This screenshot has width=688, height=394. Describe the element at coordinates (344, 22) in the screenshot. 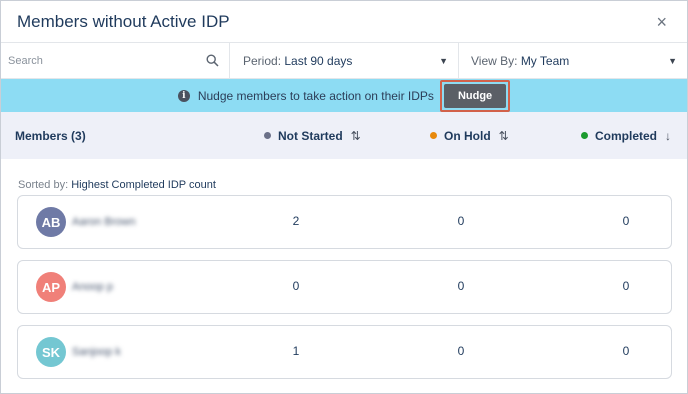

I see `dialog-header: Members without Active IDP ×` at that location.